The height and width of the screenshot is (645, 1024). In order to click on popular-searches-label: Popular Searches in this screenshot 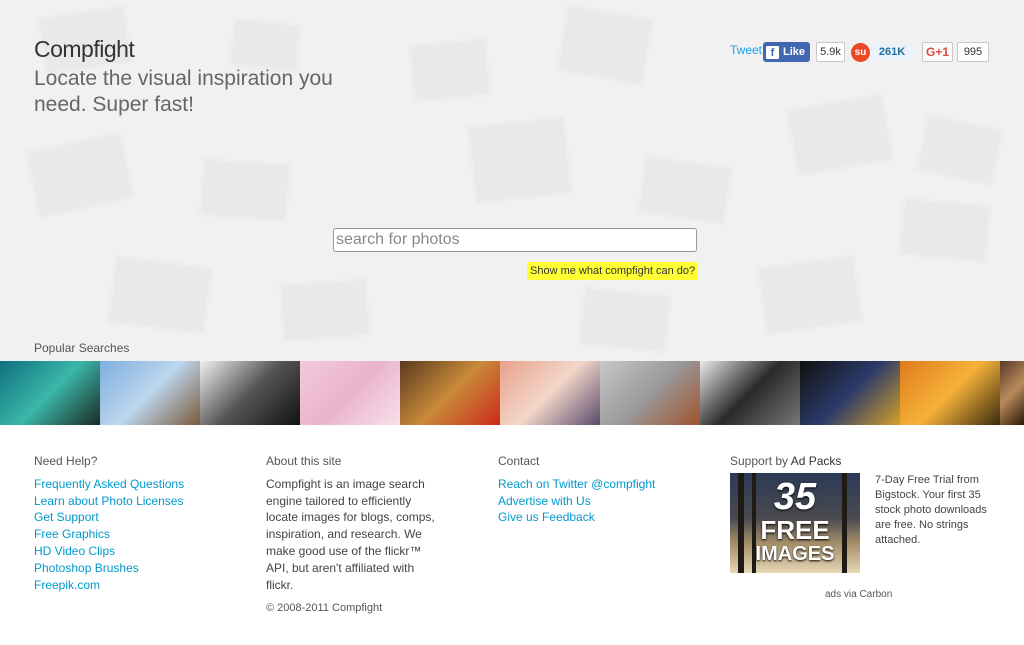, I will do `click(82, 348)`.